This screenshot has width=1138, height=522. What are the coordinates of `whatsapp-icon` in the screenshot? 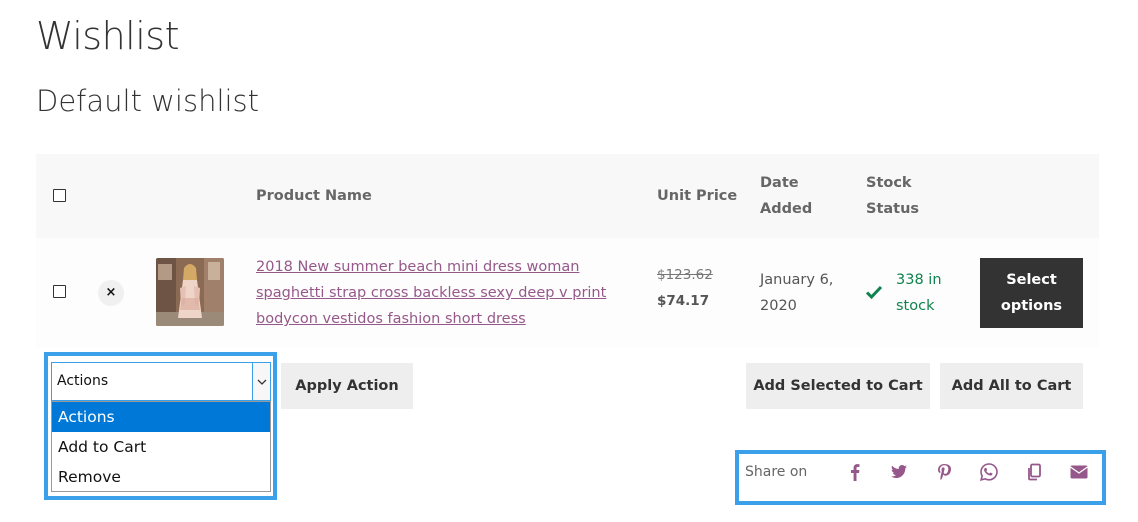 It's located at (989, 472).